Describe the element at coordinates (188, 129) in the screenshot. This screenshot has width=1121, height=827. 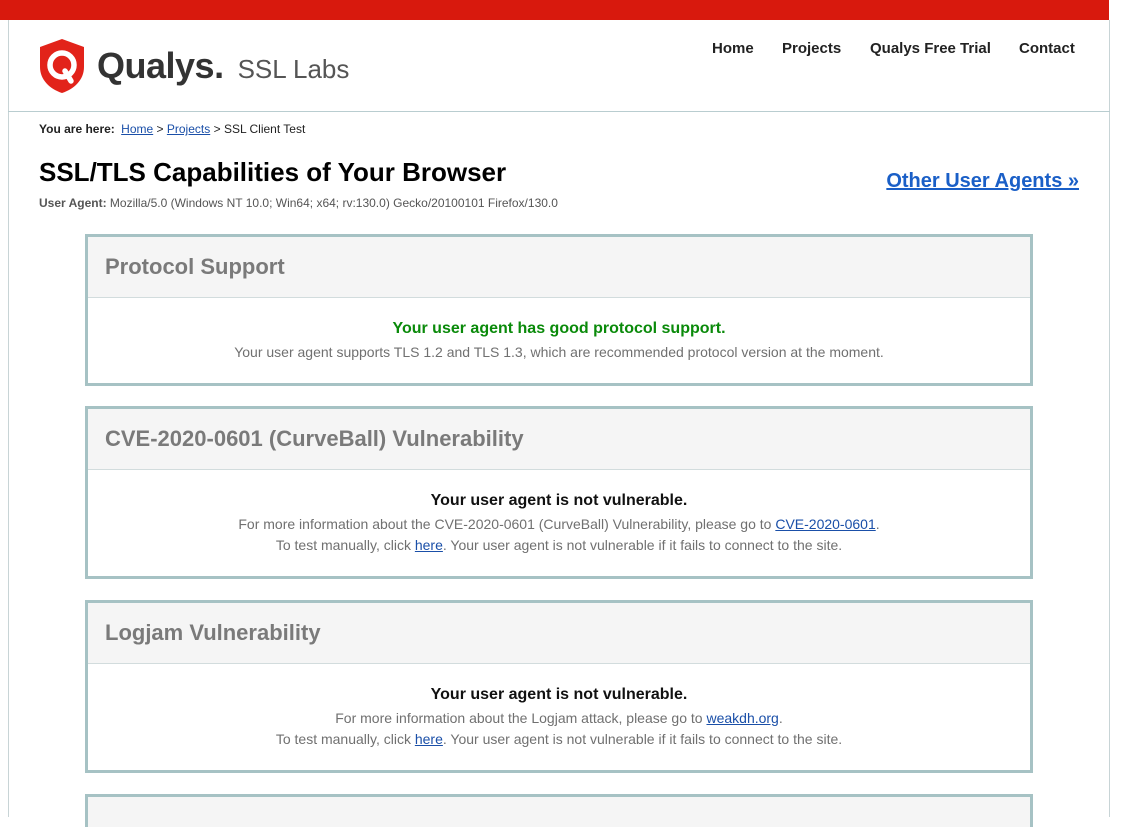
I see `breadcrumb-projects: Projects` at that location.